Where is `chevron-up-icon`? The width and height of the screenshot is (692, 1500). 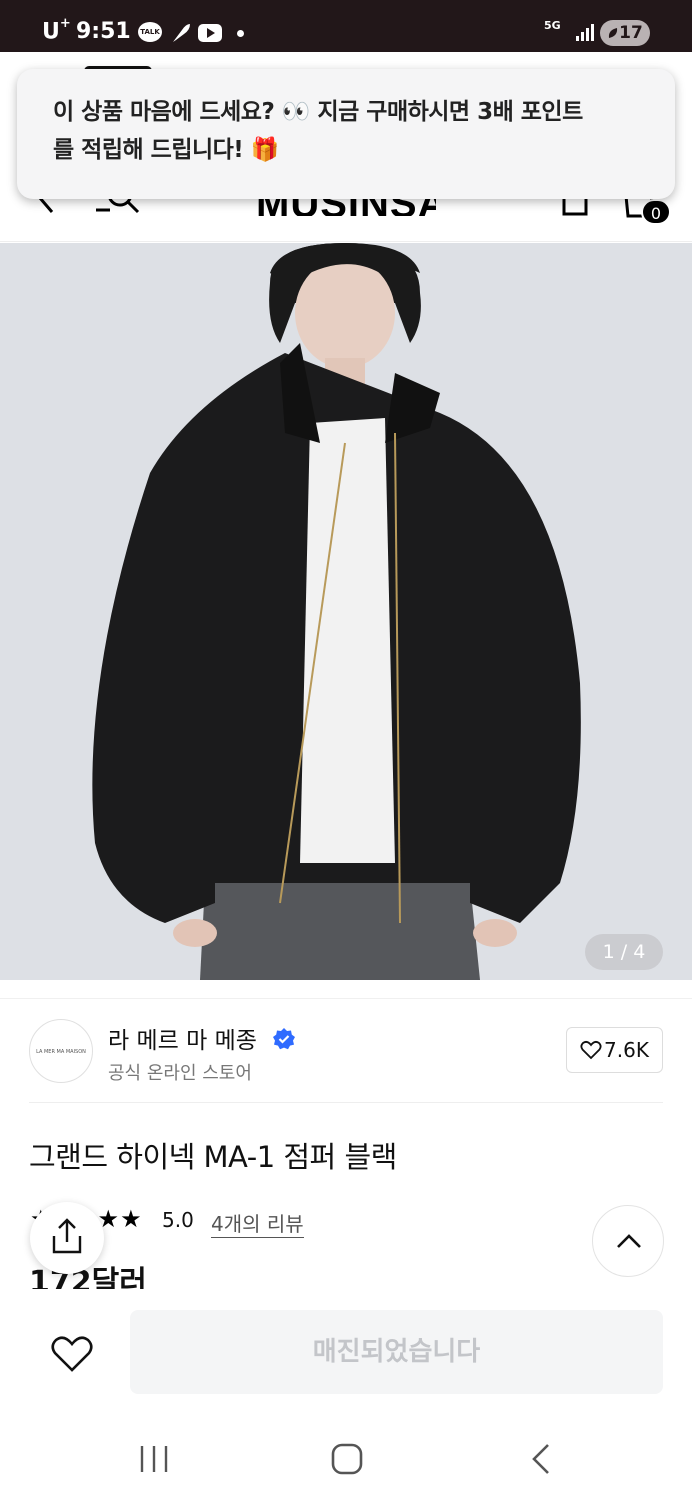 chevron-up-icon is located at coordinates (629, 1241).